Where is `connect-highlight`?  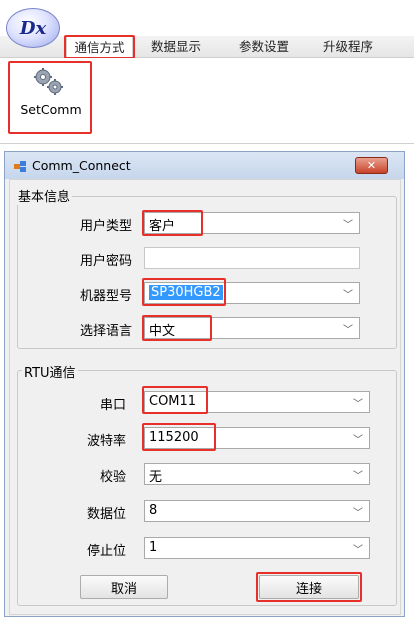 connect-highlight is located at coordinates (309, 587).